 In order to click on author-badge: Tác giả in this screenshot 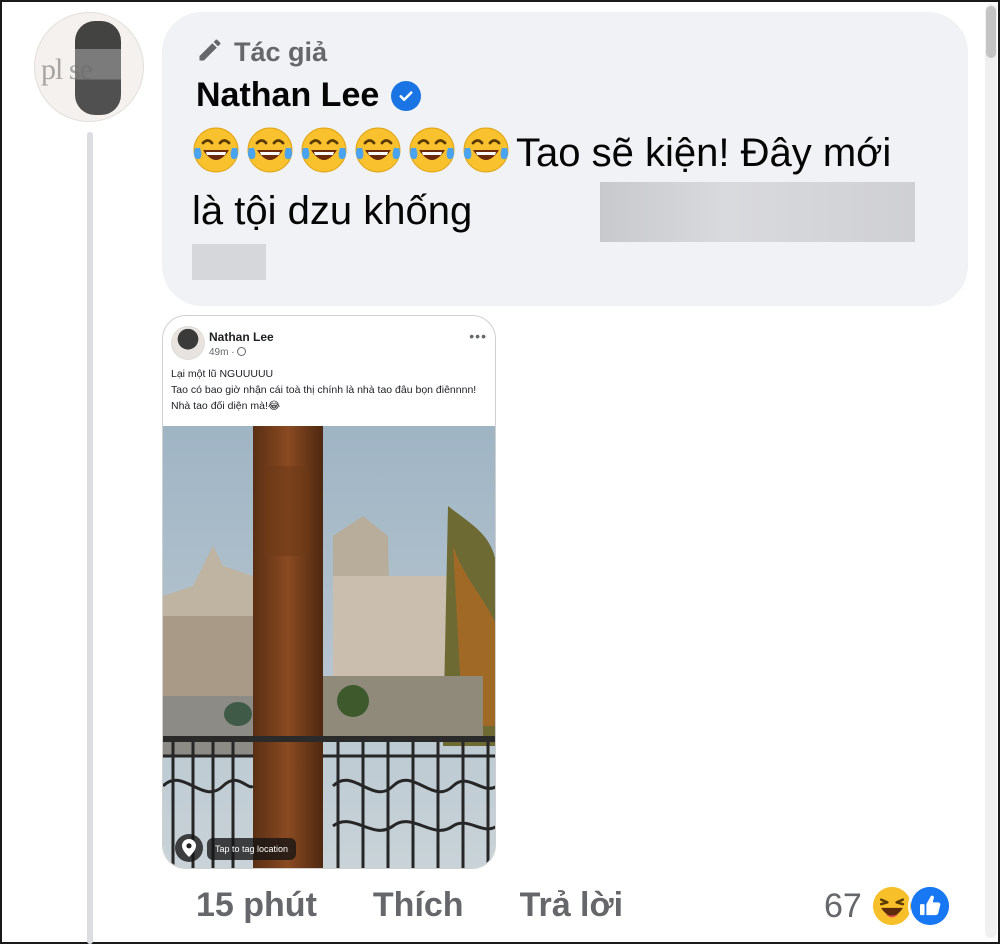, I will do `click(261, 52)`.